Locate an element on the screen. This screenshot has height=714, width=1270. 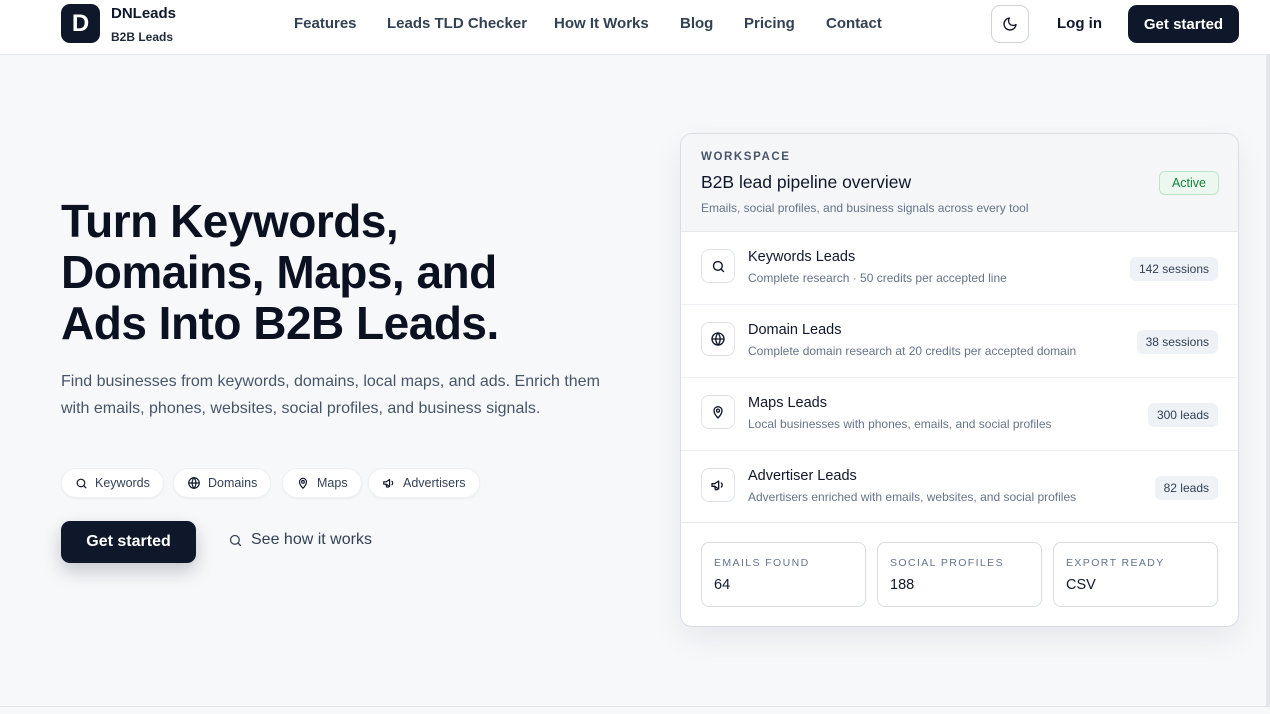
stat-value: 188 is located at coordinates (902, 585).